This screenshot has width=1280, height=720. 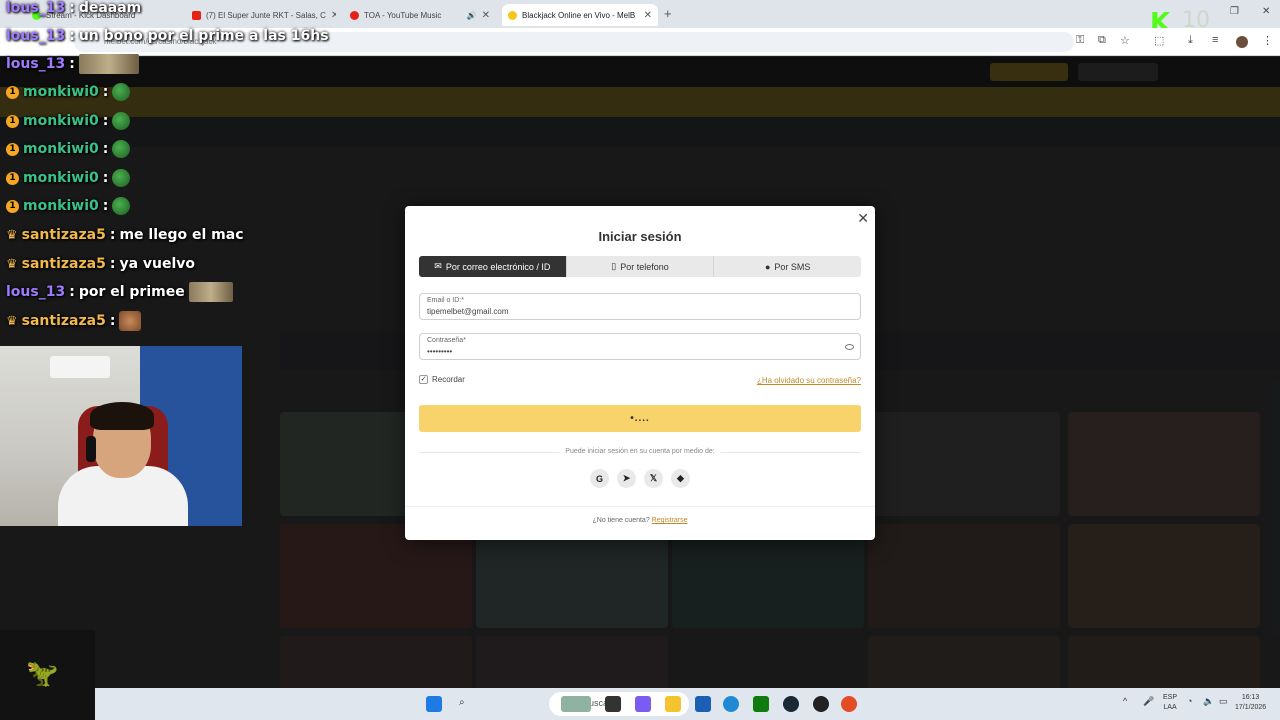 What do you see at coordinates (1234, 11) in the screenshot?
I see `restore-icon: ❐` at bounding box center [1234, 11].